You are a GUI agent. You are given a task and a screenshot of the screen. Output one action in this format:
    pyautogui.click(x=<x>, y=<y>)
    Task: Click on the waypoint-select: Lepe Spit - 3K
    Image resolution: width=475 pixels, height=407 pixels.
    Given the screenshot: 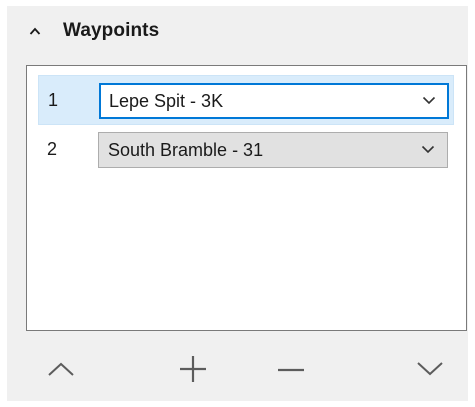 What is the action you would take?
    pyautogui.click(x=274, y=101)
    